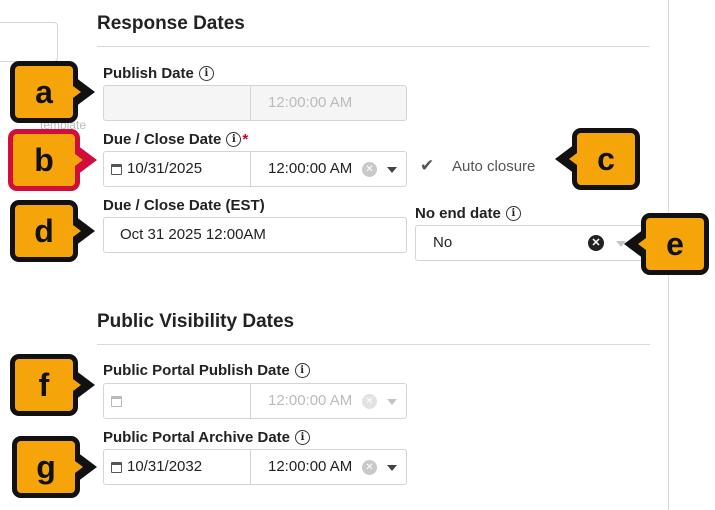 Image resolution: width=715 pixels, height=510 pixels. Describe the element at coordinates (310, 467) in the screenshot. I see `public-portal-archive-date-time-input: 12:00:00 AM` at that location.